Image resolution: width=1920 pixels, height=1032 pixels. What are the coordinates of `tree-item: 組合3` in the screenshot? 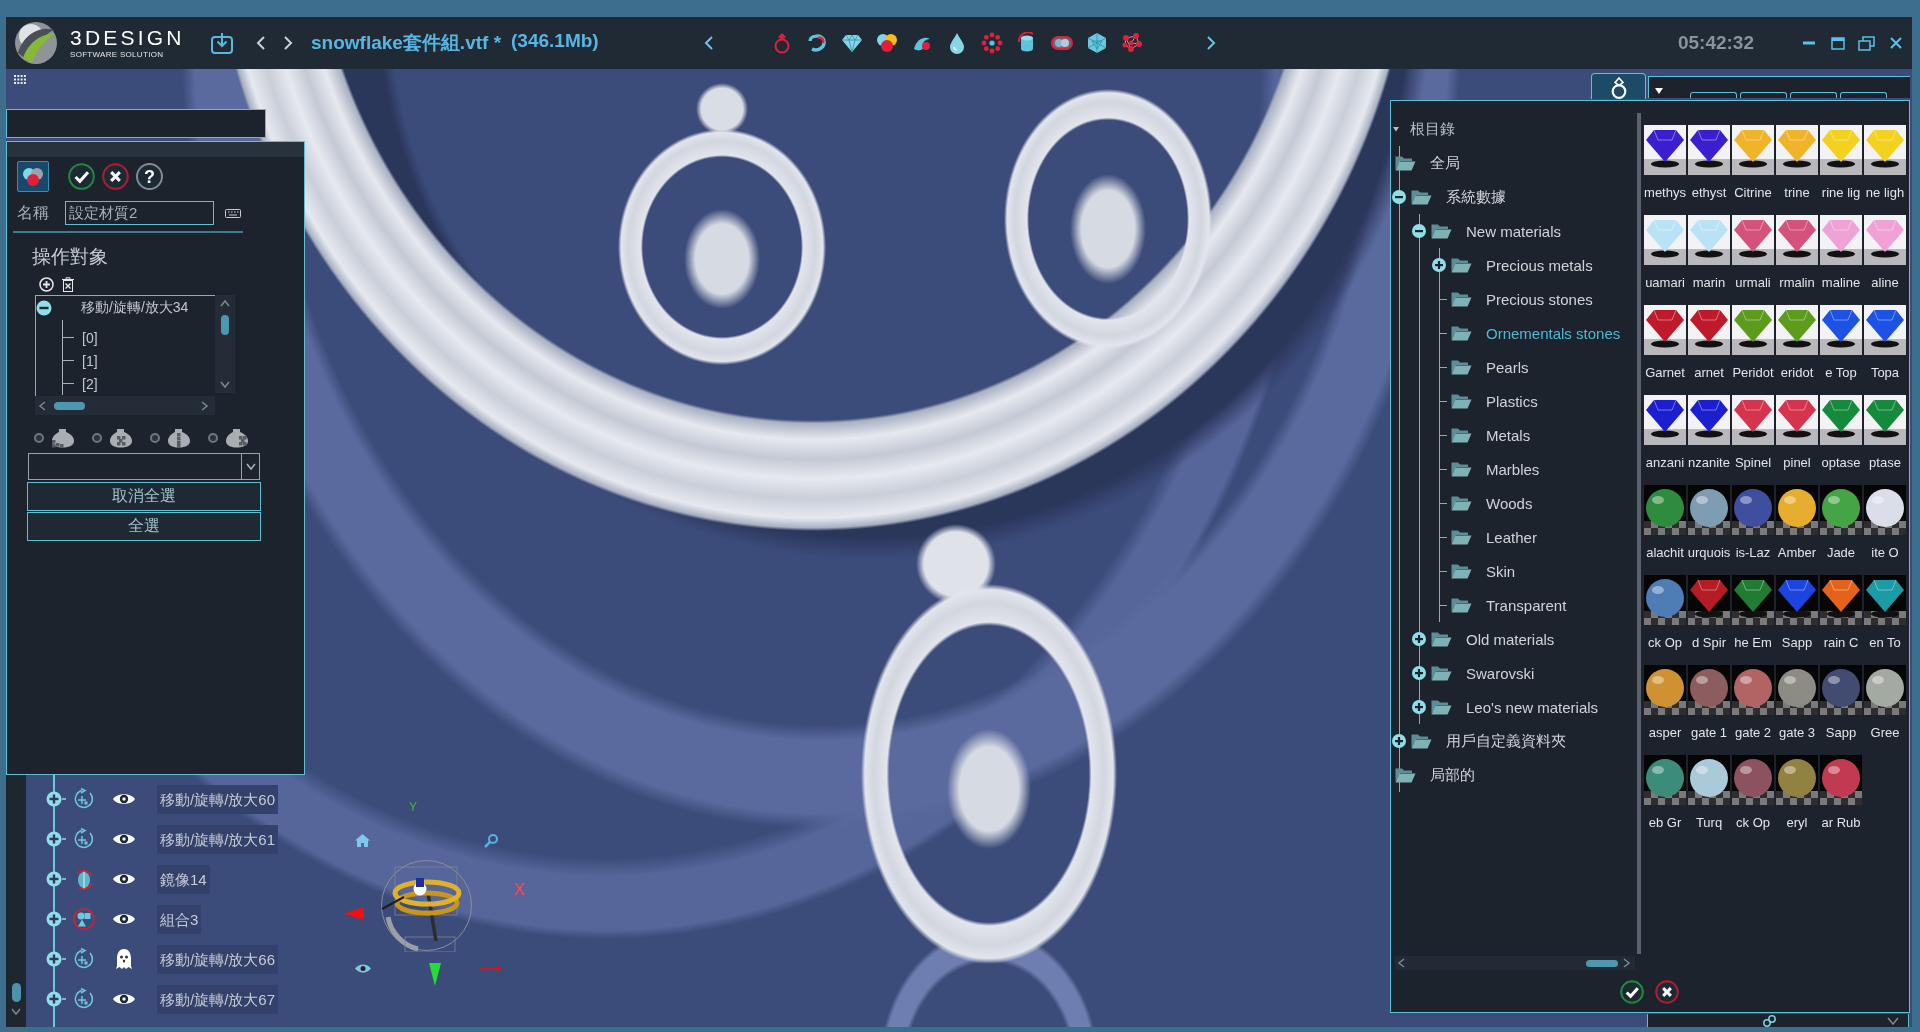 It's located at (179, 919).